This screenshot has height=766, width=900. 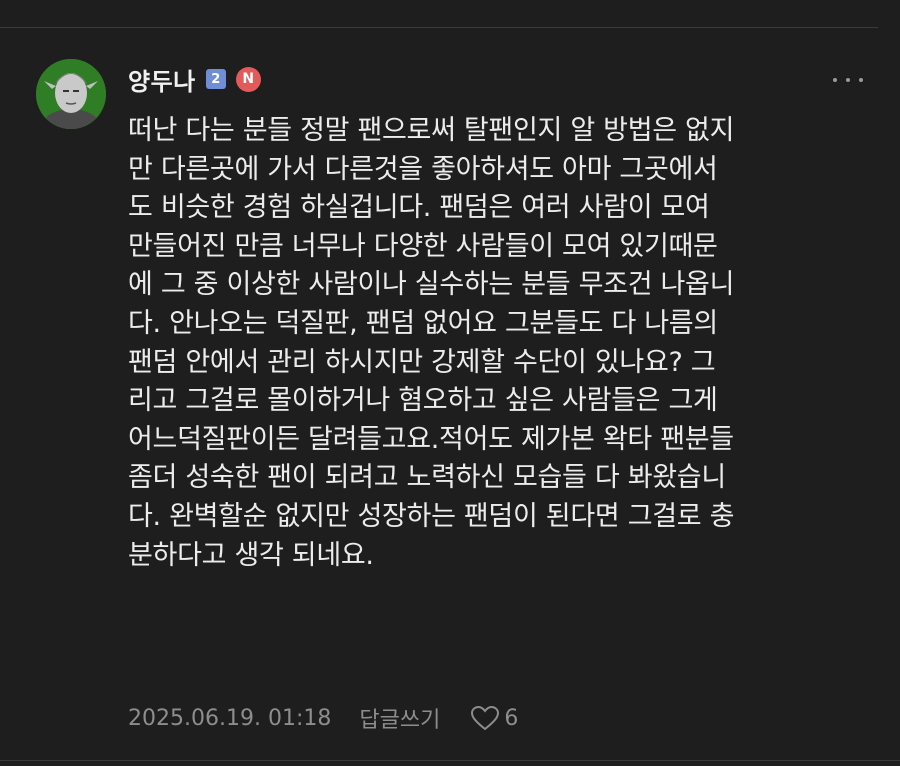 I want to click on author-row: 양두나 2 N, so click(x=194, y=79).